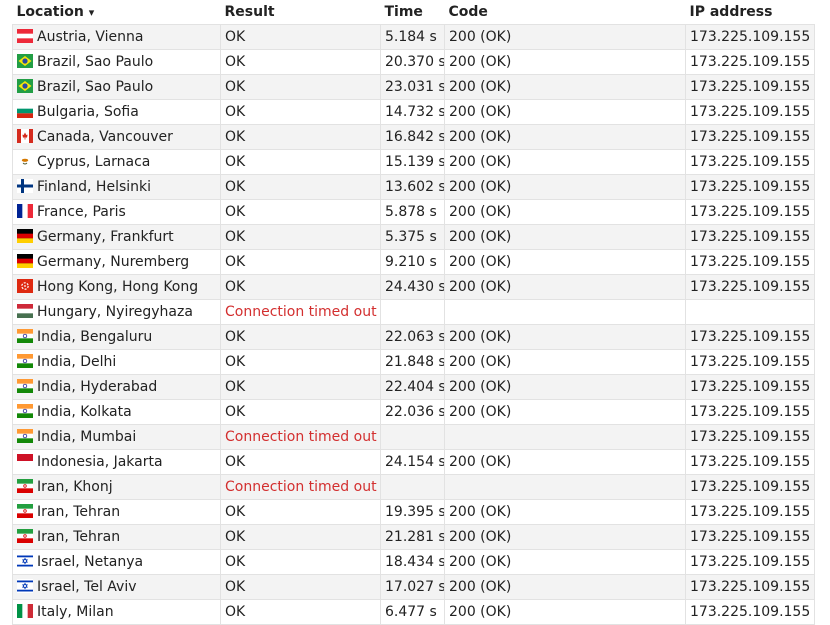 The height and width of the screenshot is (625, 830). Describe the element at coordinates (88, 112) in the screenshot. I see `location-text: Bulgaria, Sofia` at that location.